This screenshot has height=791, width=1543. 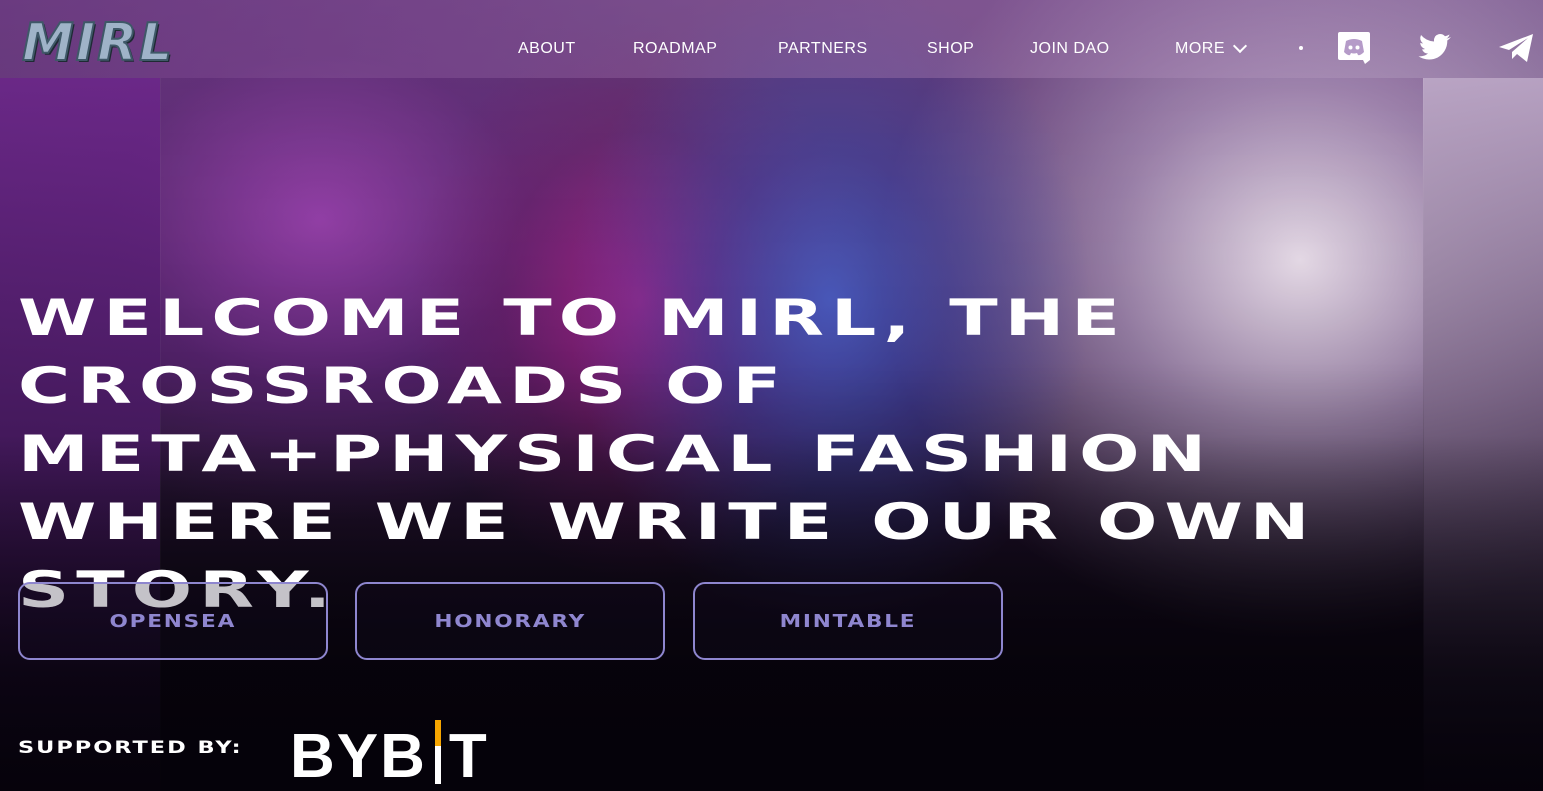 What do you see at coordinates (1301, 48) in the screenshot?
I see `nav-separator-dot` at bounding box center [1301, 48].